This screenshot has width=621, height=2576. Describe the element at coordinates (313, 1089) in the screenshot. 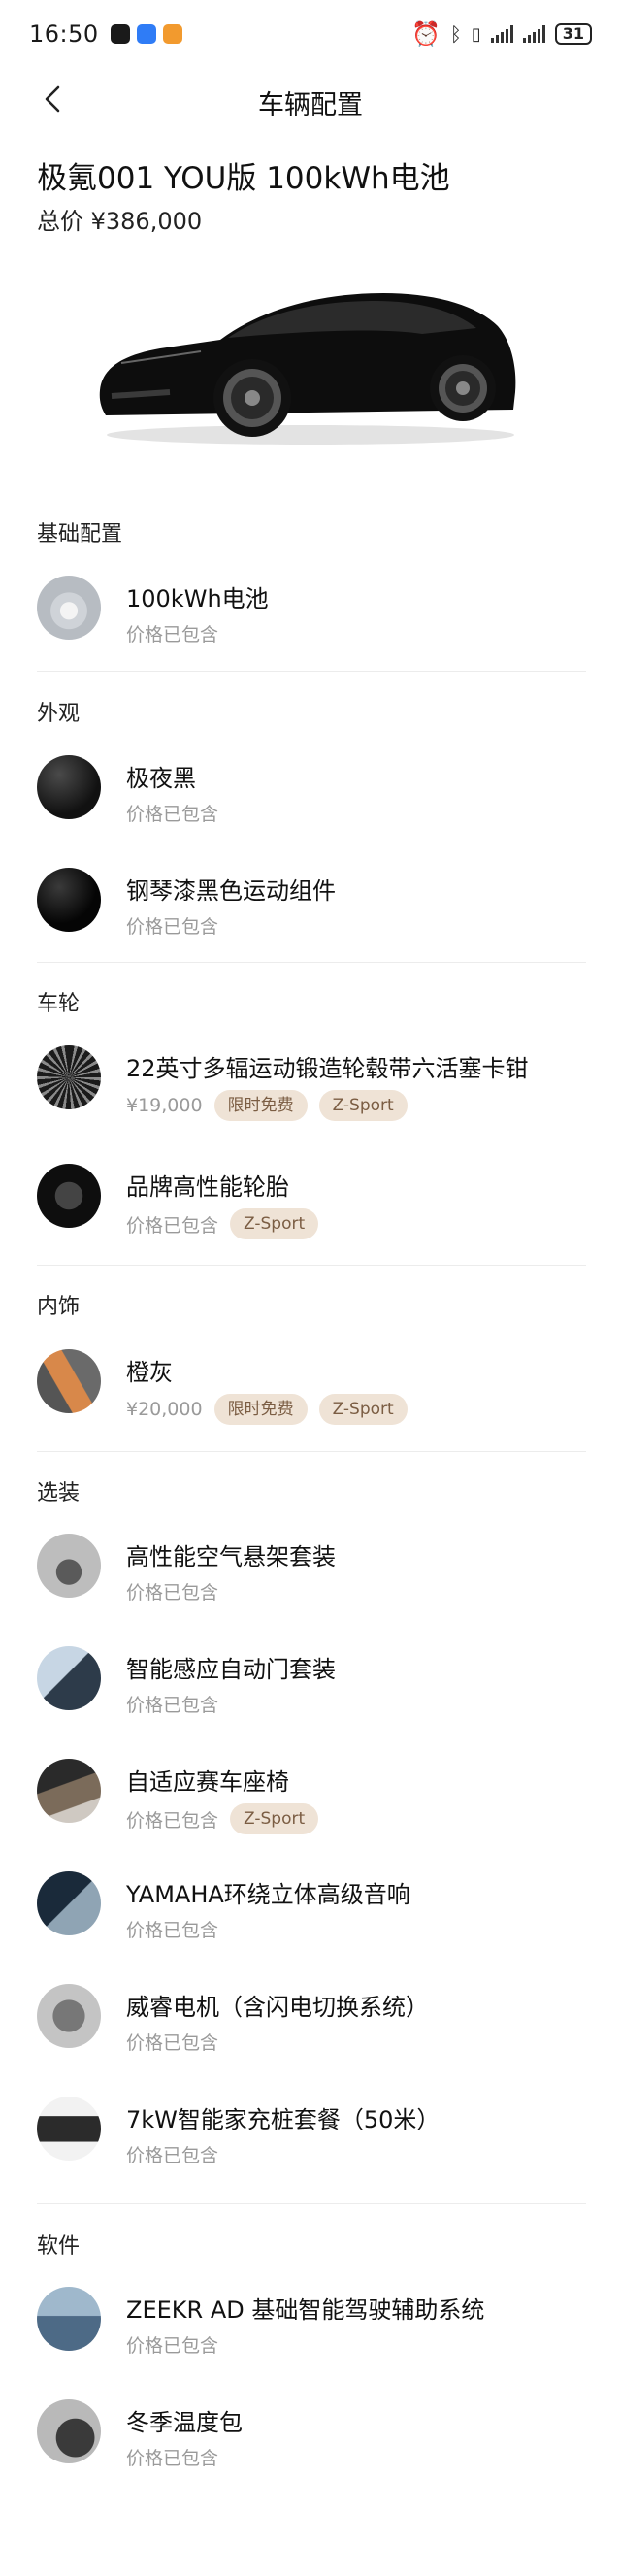

I see `config-item: 22英寸多辐运动锻造轮毂带六活塞卡钳 ¥19,000 限时免费 Z-Sport` at that location.